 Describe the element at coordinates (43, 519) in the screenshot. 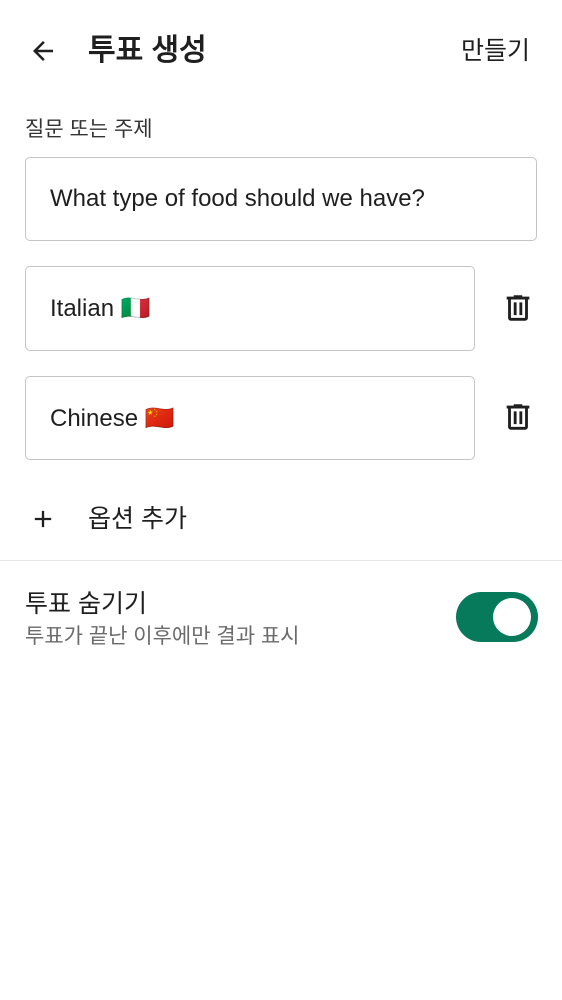

I see `plus-icon` at that location.